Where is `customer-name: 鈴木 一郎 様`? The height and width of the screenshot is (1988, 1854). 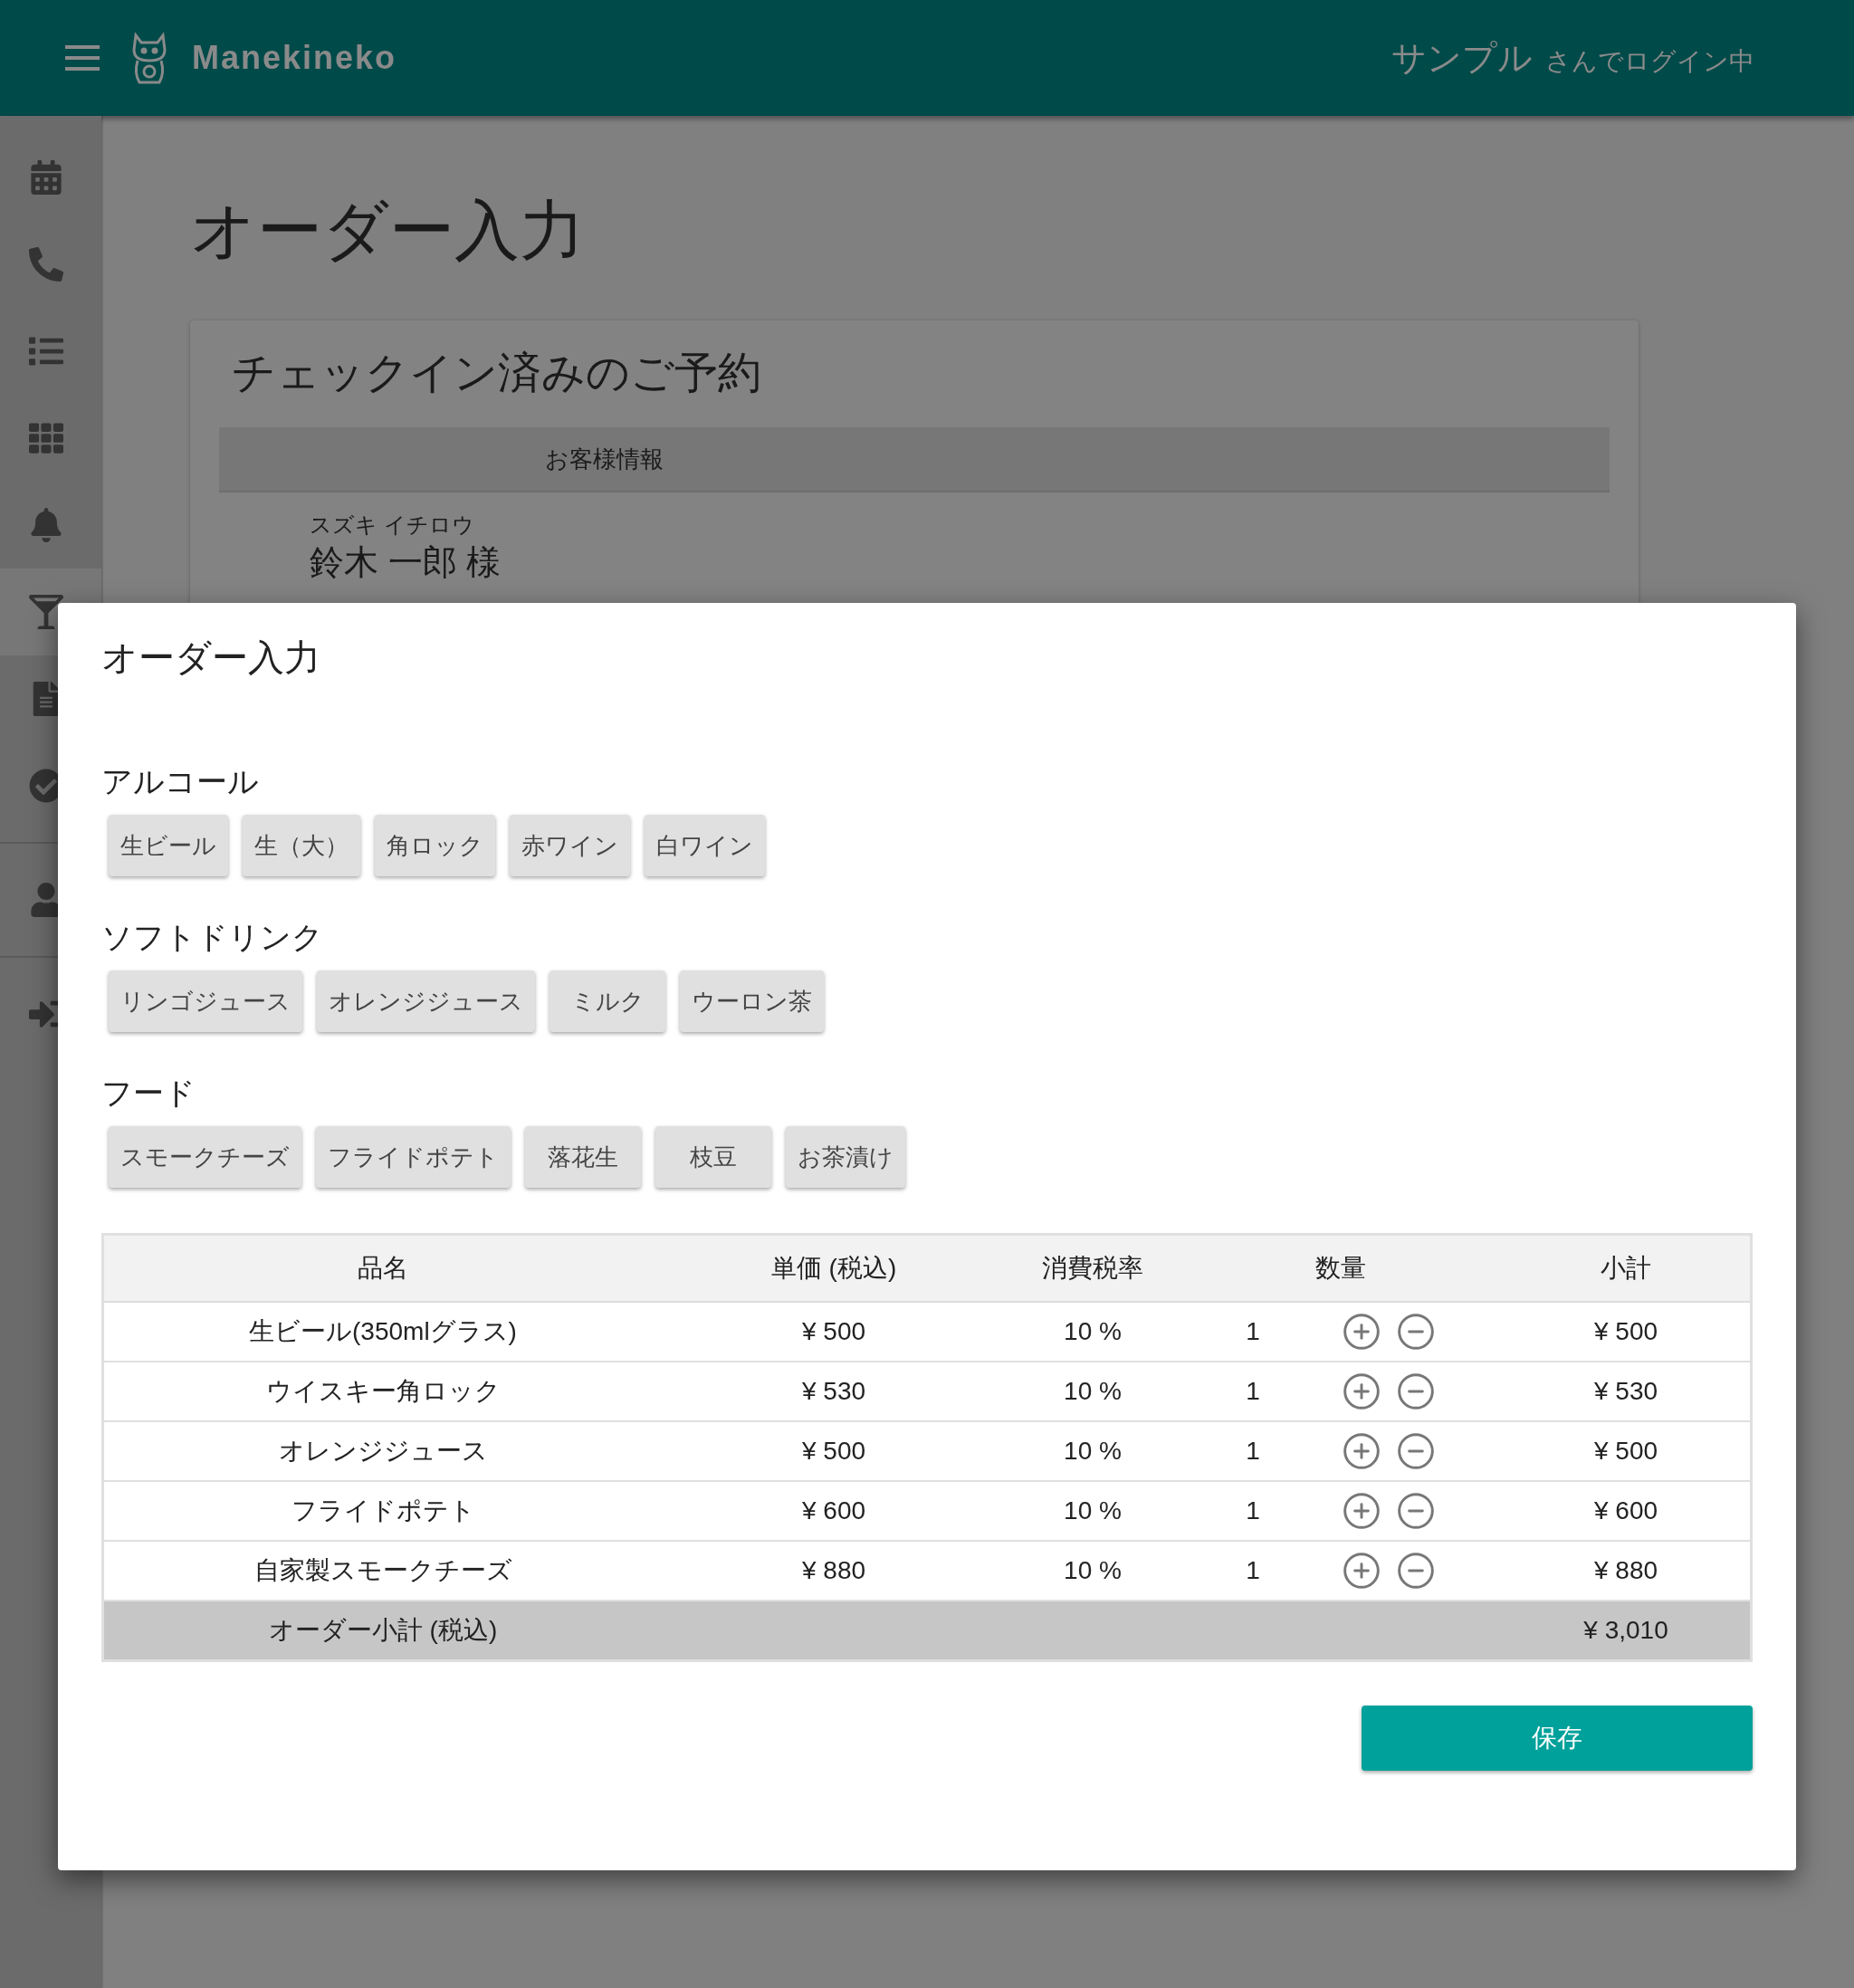
customer-name: 鈴木 一郎 様 is located at coordinates (405, 562).